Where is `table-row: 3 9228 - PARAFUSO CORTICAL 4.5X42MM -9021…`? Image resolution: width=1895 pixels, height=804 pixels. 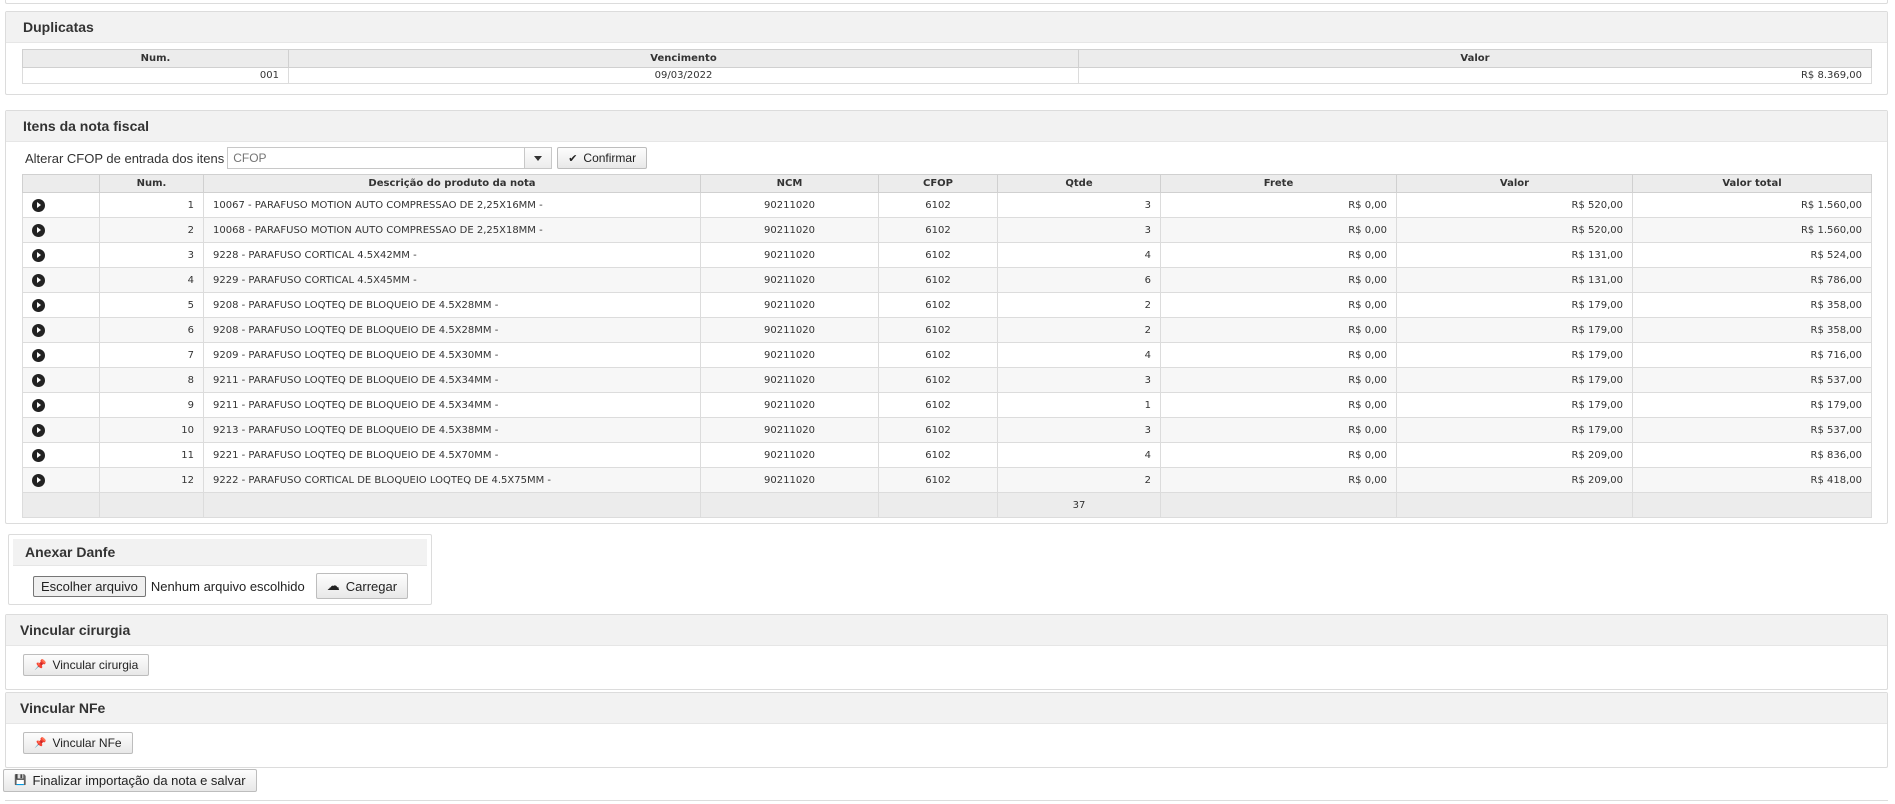
table-row: 3 9228 - PARAFUSO CORTICAL 4.5X42MM -9021… is located at coordinates (947, 255).